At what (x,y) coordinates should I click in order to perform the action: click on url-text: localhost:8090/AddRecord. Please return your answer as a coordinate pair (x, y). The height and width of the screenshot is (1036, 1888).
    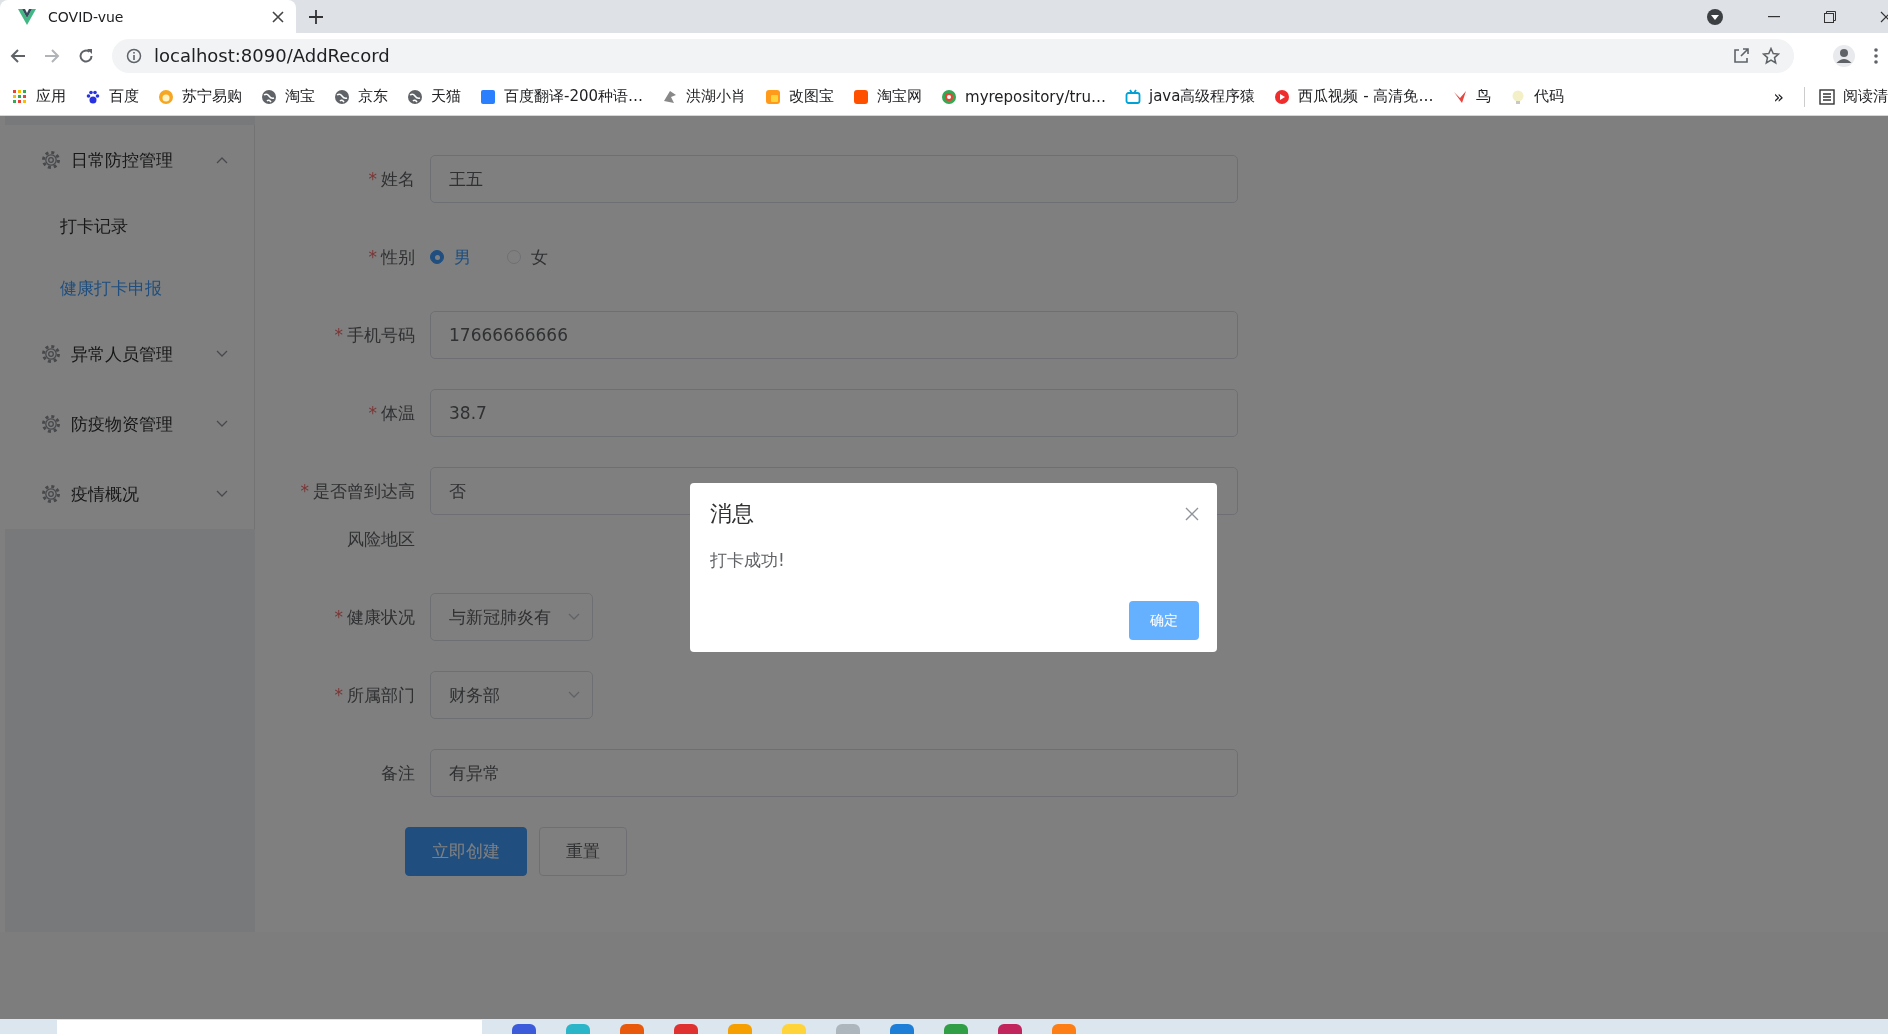
    Looking at the image, I should click on (272, 55).